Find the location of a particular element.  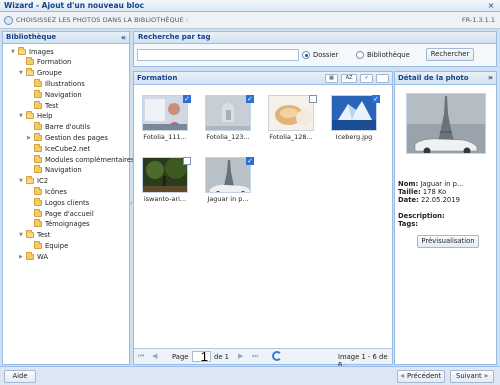

tree-node-label: Test is located at coordinates (44, 235).